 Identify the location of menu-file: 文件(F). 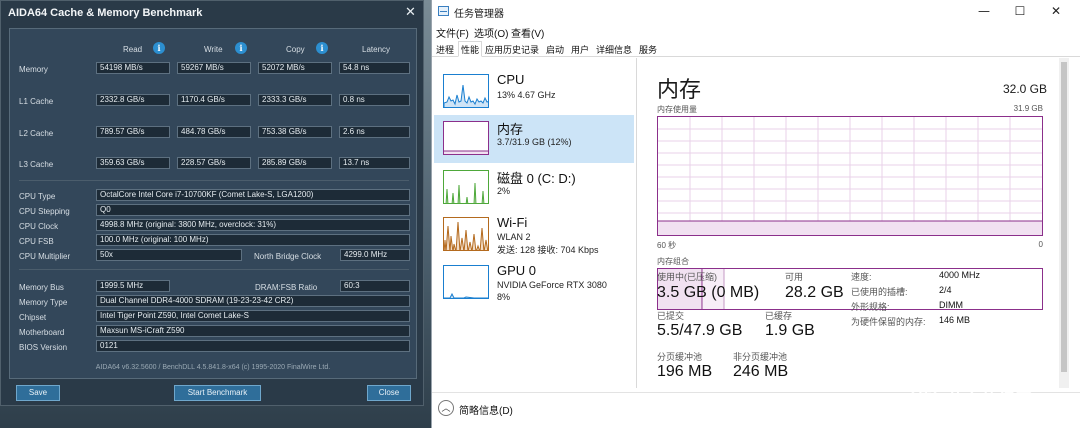
(452, 32).